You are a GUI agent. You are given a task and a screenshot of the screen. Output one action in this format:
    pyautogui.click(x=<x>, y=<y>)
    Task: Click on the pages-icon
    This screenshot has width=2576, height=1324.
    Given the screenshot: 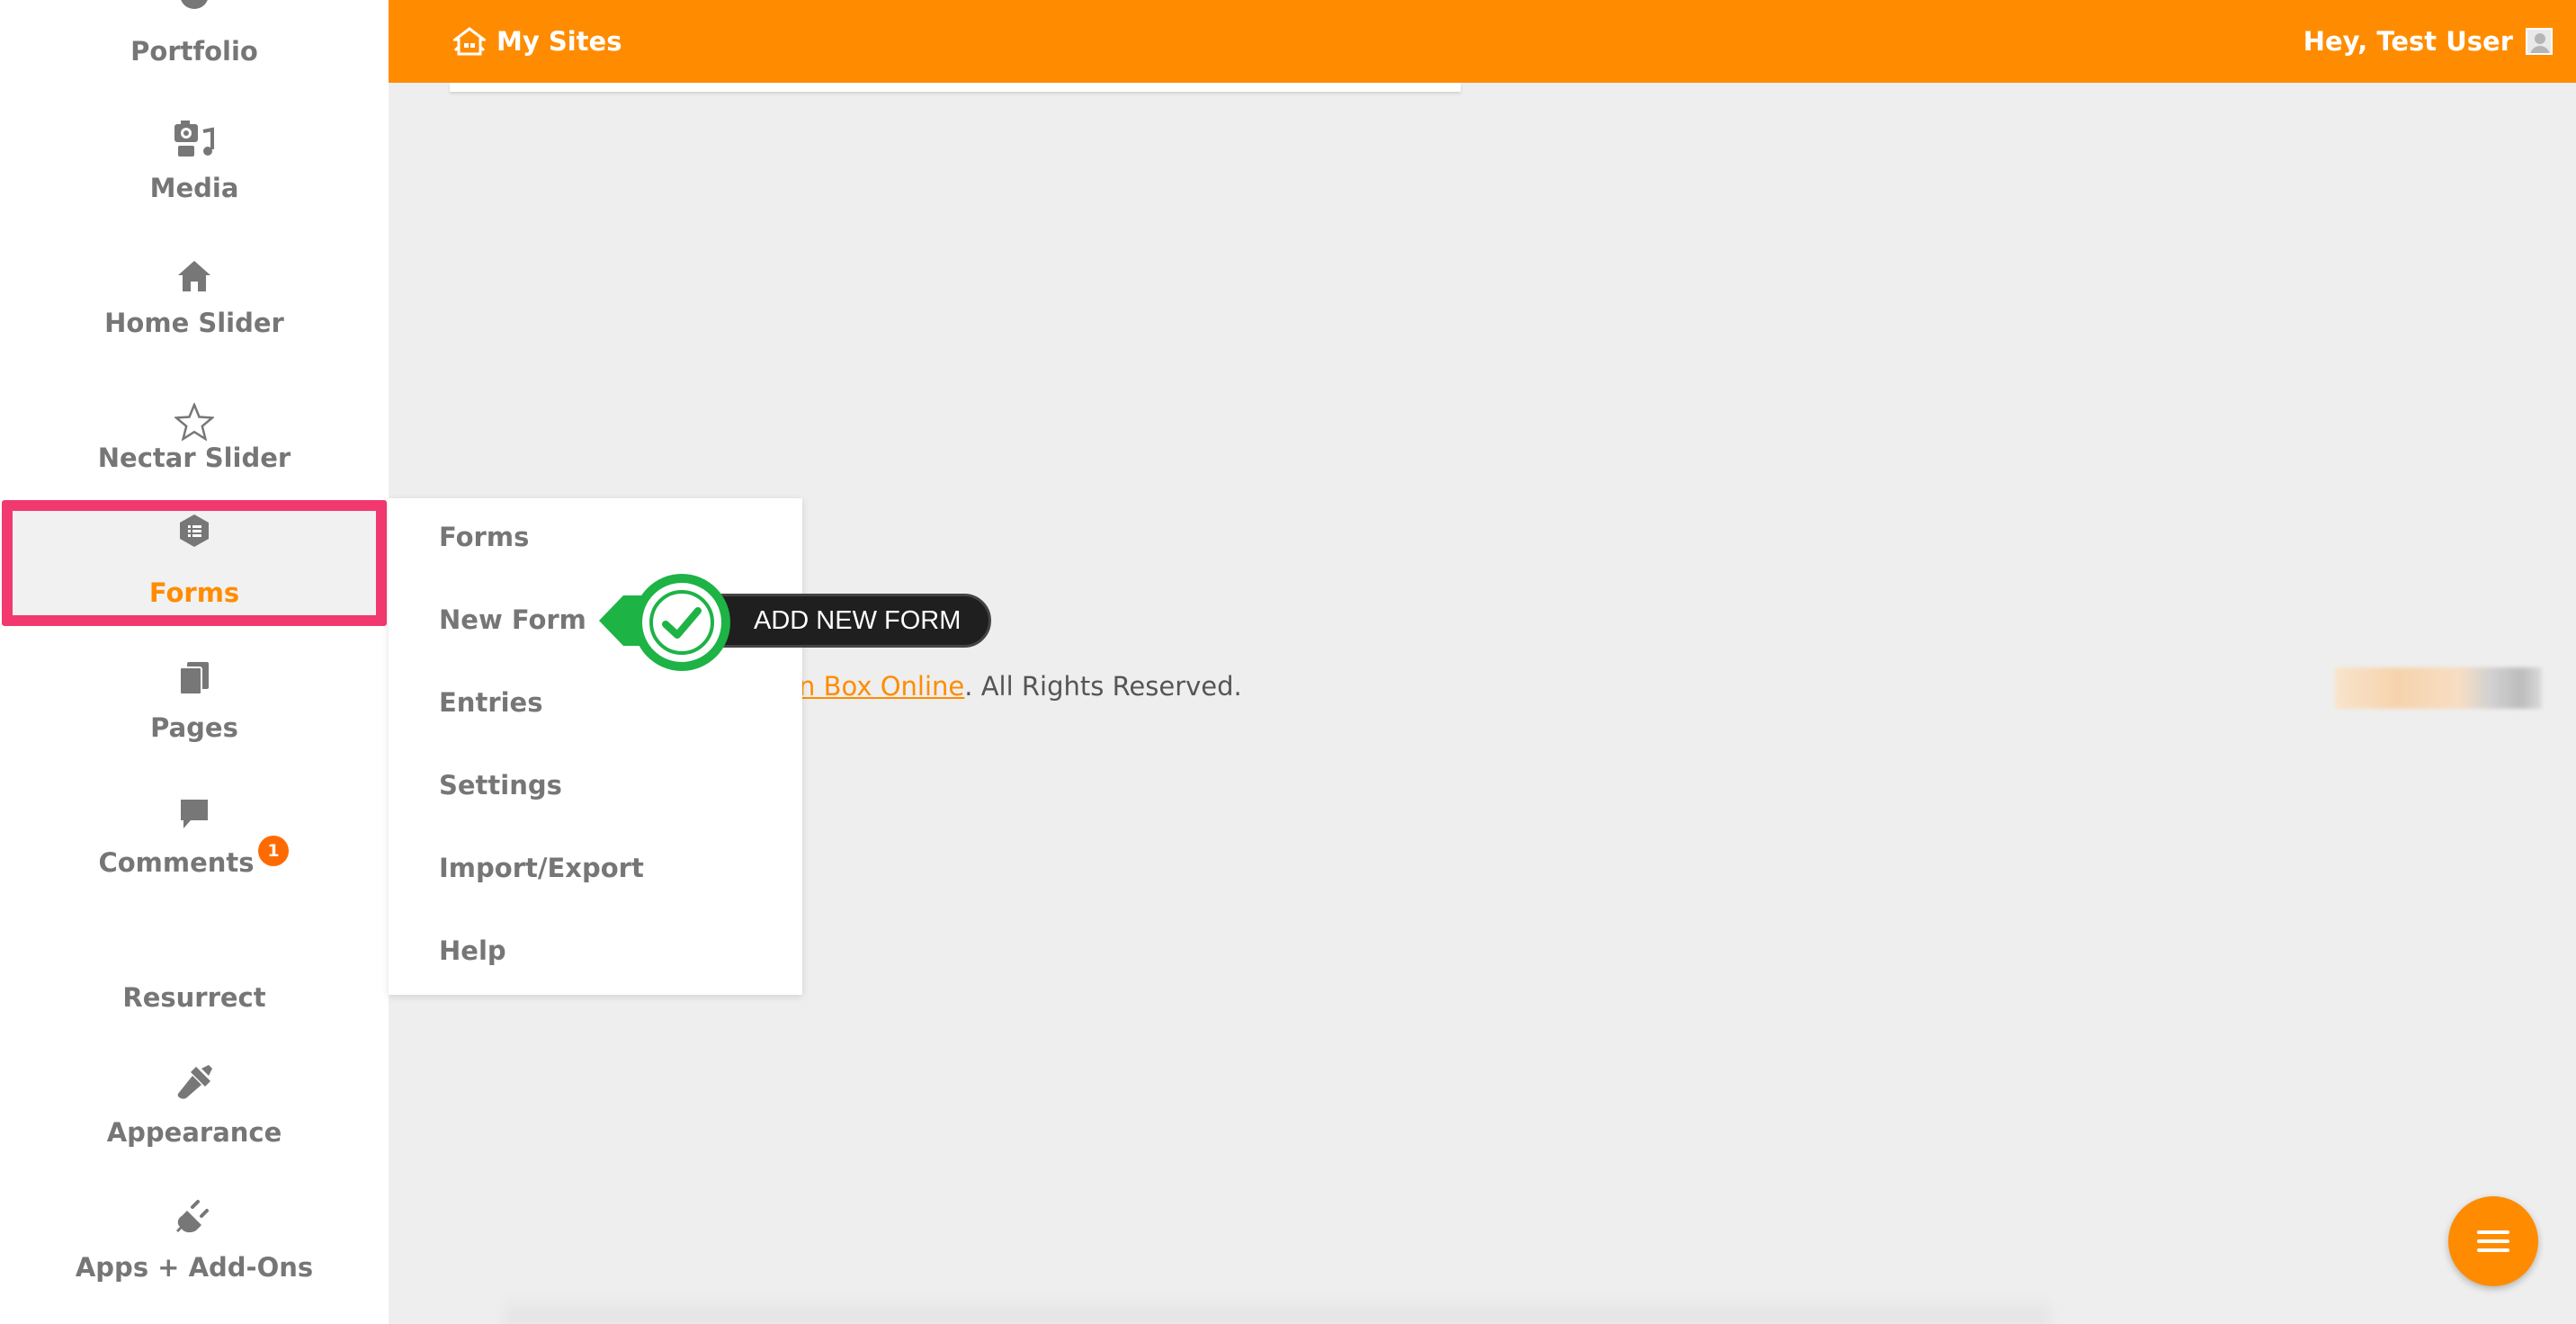 What is the action you would take?
    pyautogui.click(x=194, y=675)
    